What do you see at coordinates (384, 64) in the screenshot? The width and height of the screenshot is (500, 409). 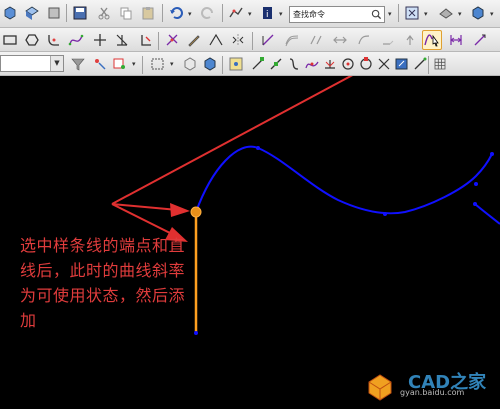 I see `snap-intersect-icon` at bounding box center [384, 64].